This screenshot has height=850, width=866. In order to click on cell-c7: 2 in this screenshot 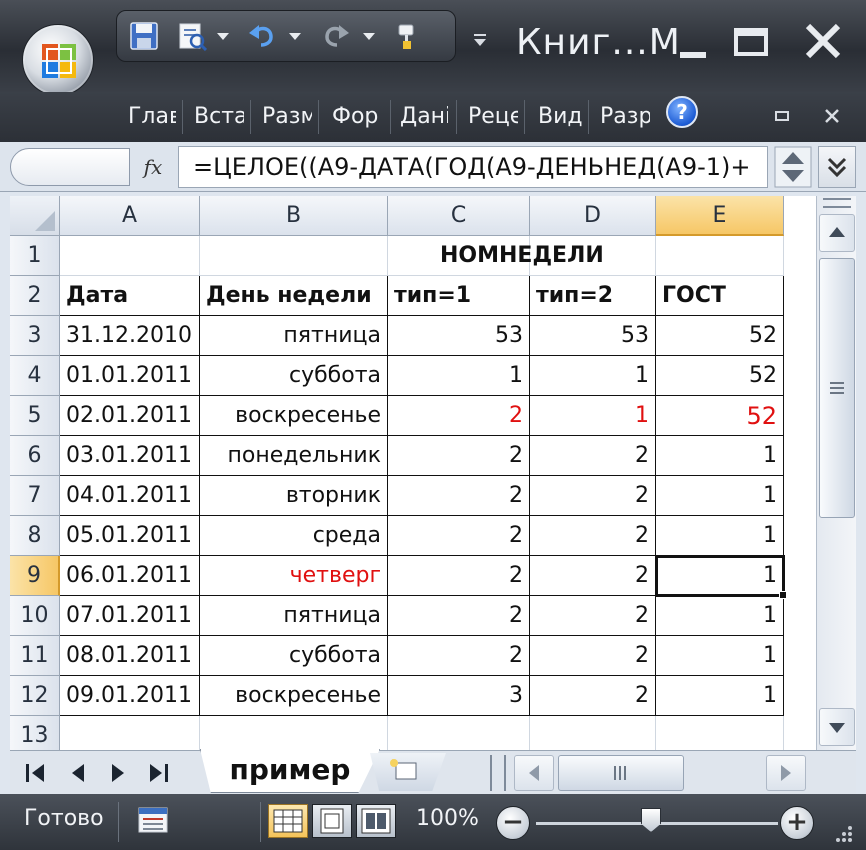, I will do `click(459, 496)`.